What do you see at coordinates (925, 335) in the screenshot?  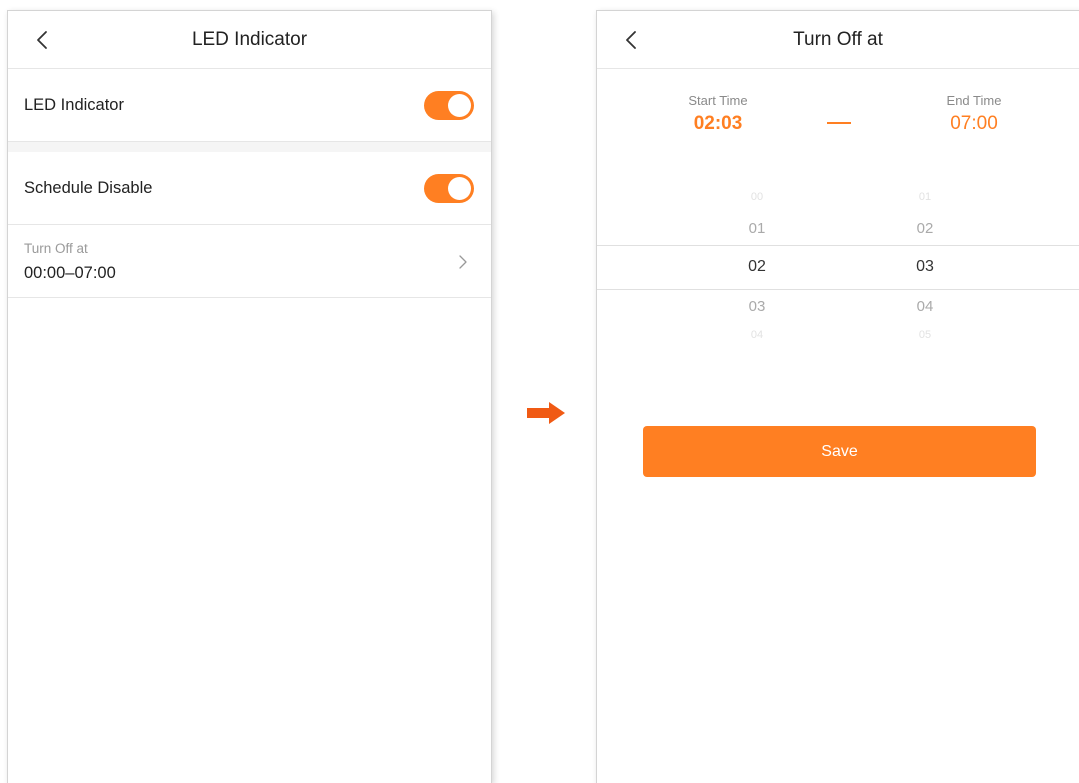 I see `minute-option: 05` at bounding box center [925, 335].